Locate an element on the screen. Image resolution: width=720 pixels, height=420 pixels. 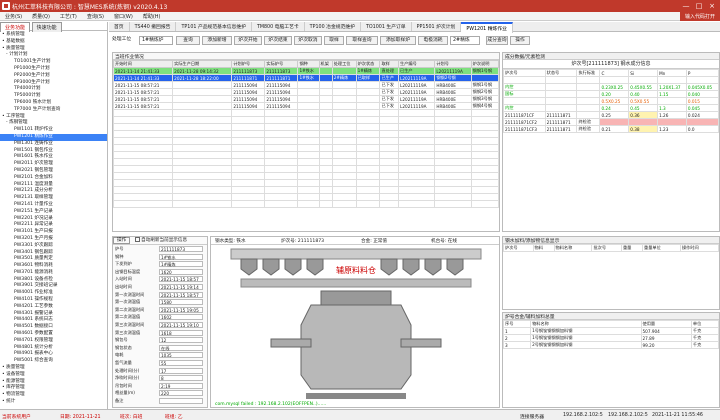
chem-row: 211111871CF2 211111871 终检验 is located at coordinates (611, 122).